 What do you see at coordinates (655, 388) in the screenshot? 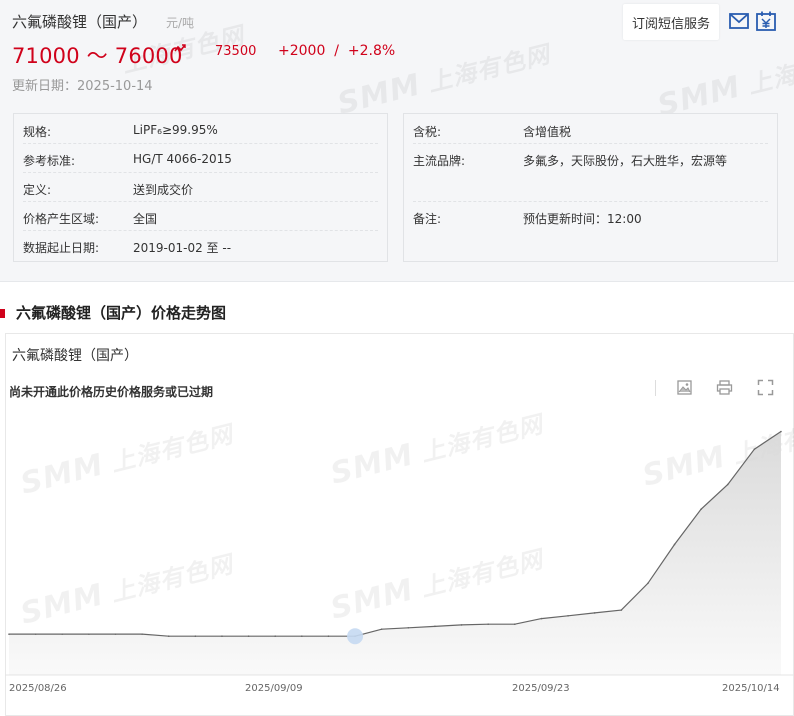
I see `toolbar-divider` at bounding box center [655, 388].